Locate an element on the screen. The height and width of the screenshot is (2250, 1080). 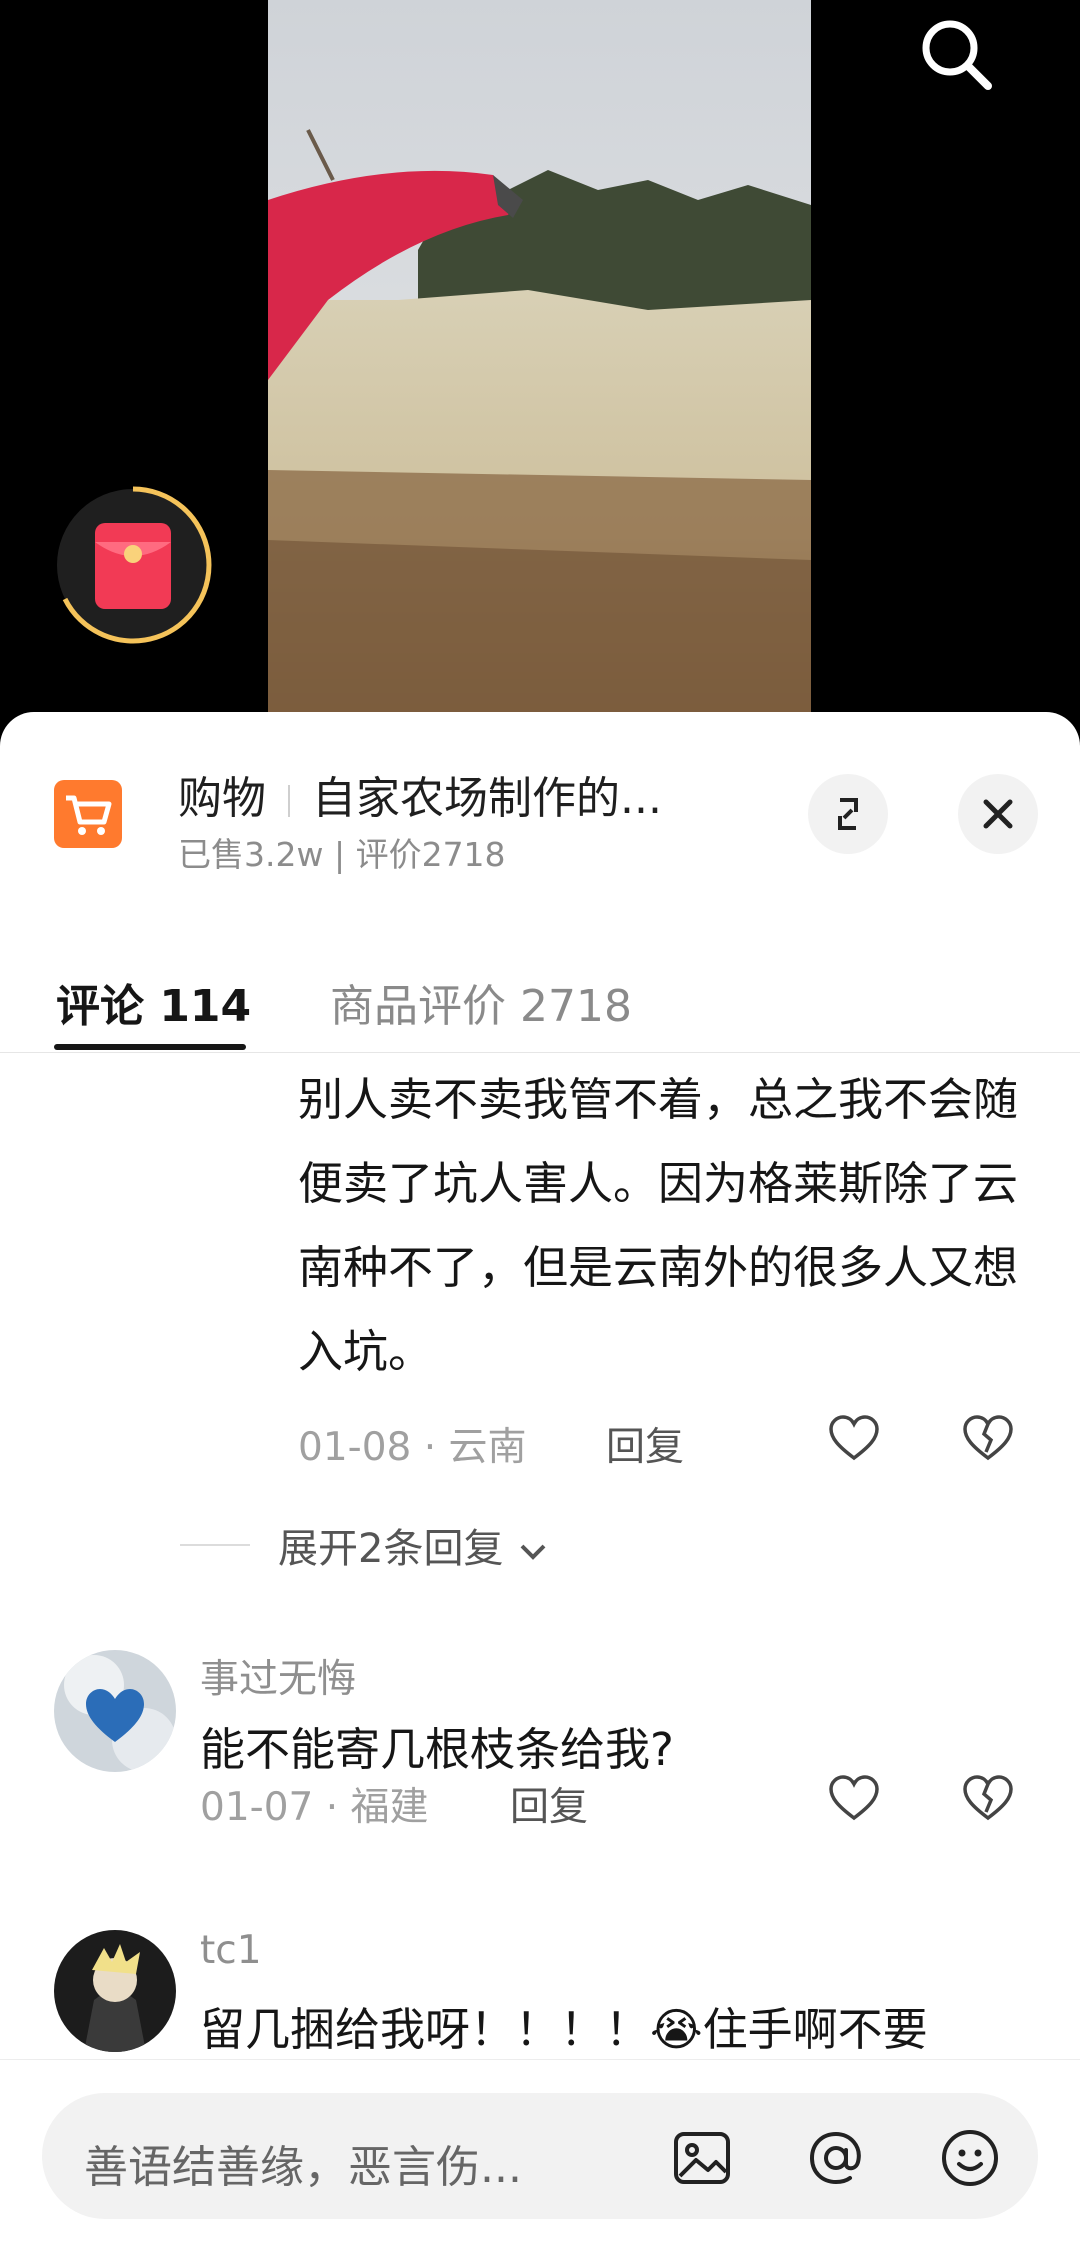
emoji-button is located at coordinates (970, 2158).